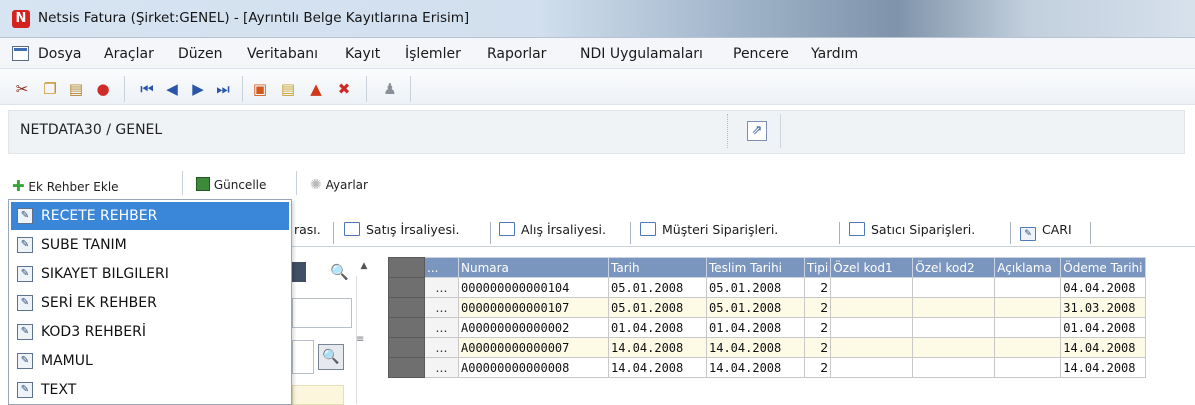  Describe the element at coordinates (364, 266) in the screenshot. I see `scroll-up-icon: ▲` at that location.